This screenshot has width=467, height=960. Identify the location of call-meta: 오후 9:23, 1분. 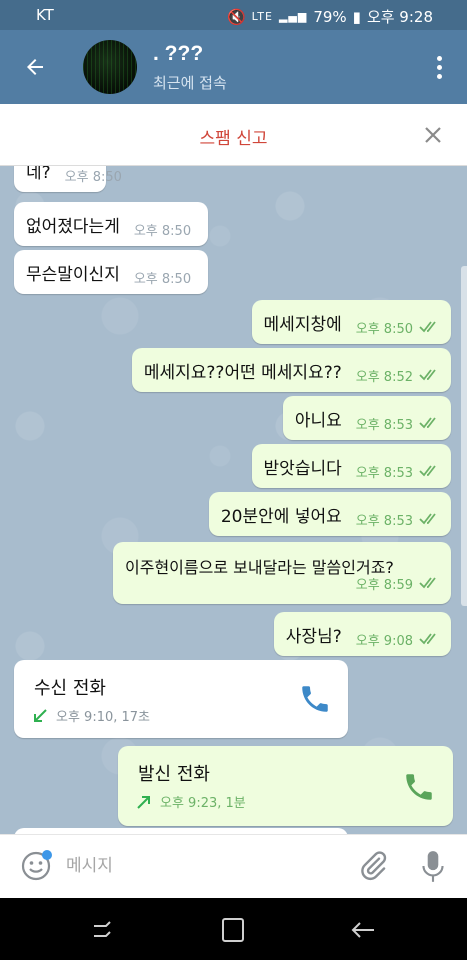
(191, 801).